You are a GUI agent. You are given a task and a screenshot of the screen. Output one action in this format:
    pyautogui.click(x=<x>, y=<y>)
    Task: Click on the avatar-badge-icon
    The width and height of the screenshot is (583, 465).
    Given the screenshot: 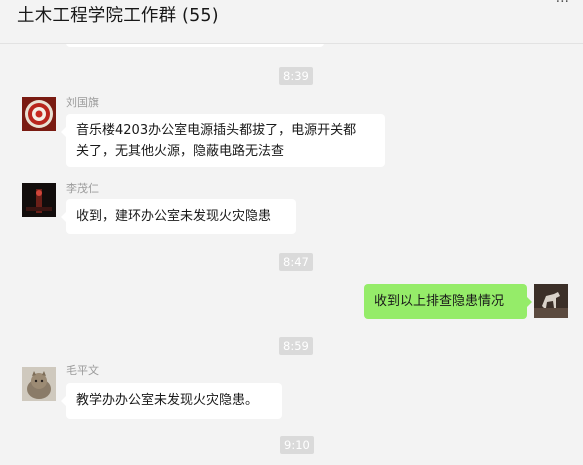 What is the action you would take?
    pyautogui.click(x=39, y=114)
    